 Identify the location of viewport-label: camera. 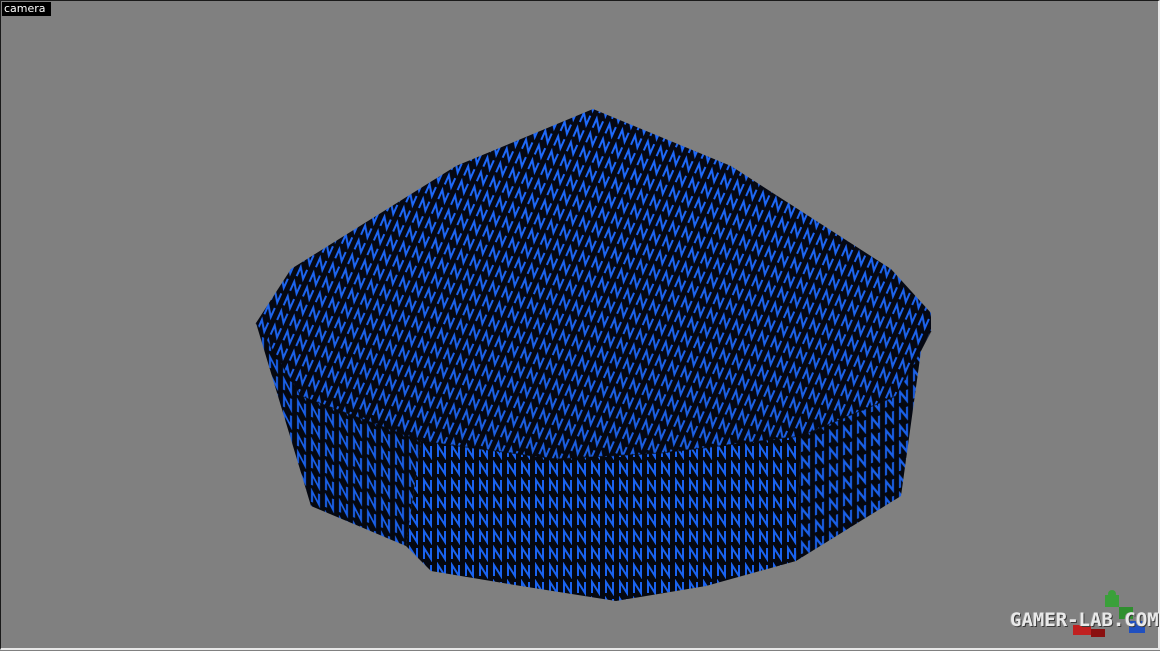
(26, 9).